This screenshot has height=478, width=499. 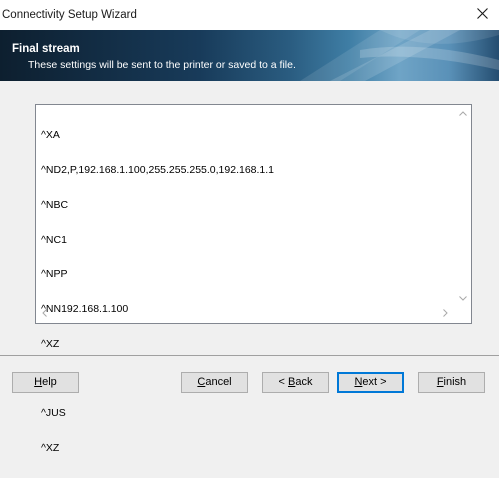 What do you see at coordinates (462, 206) in the screenshot?
I see `vertical-scrollbar` at bounding box center [462, 206].